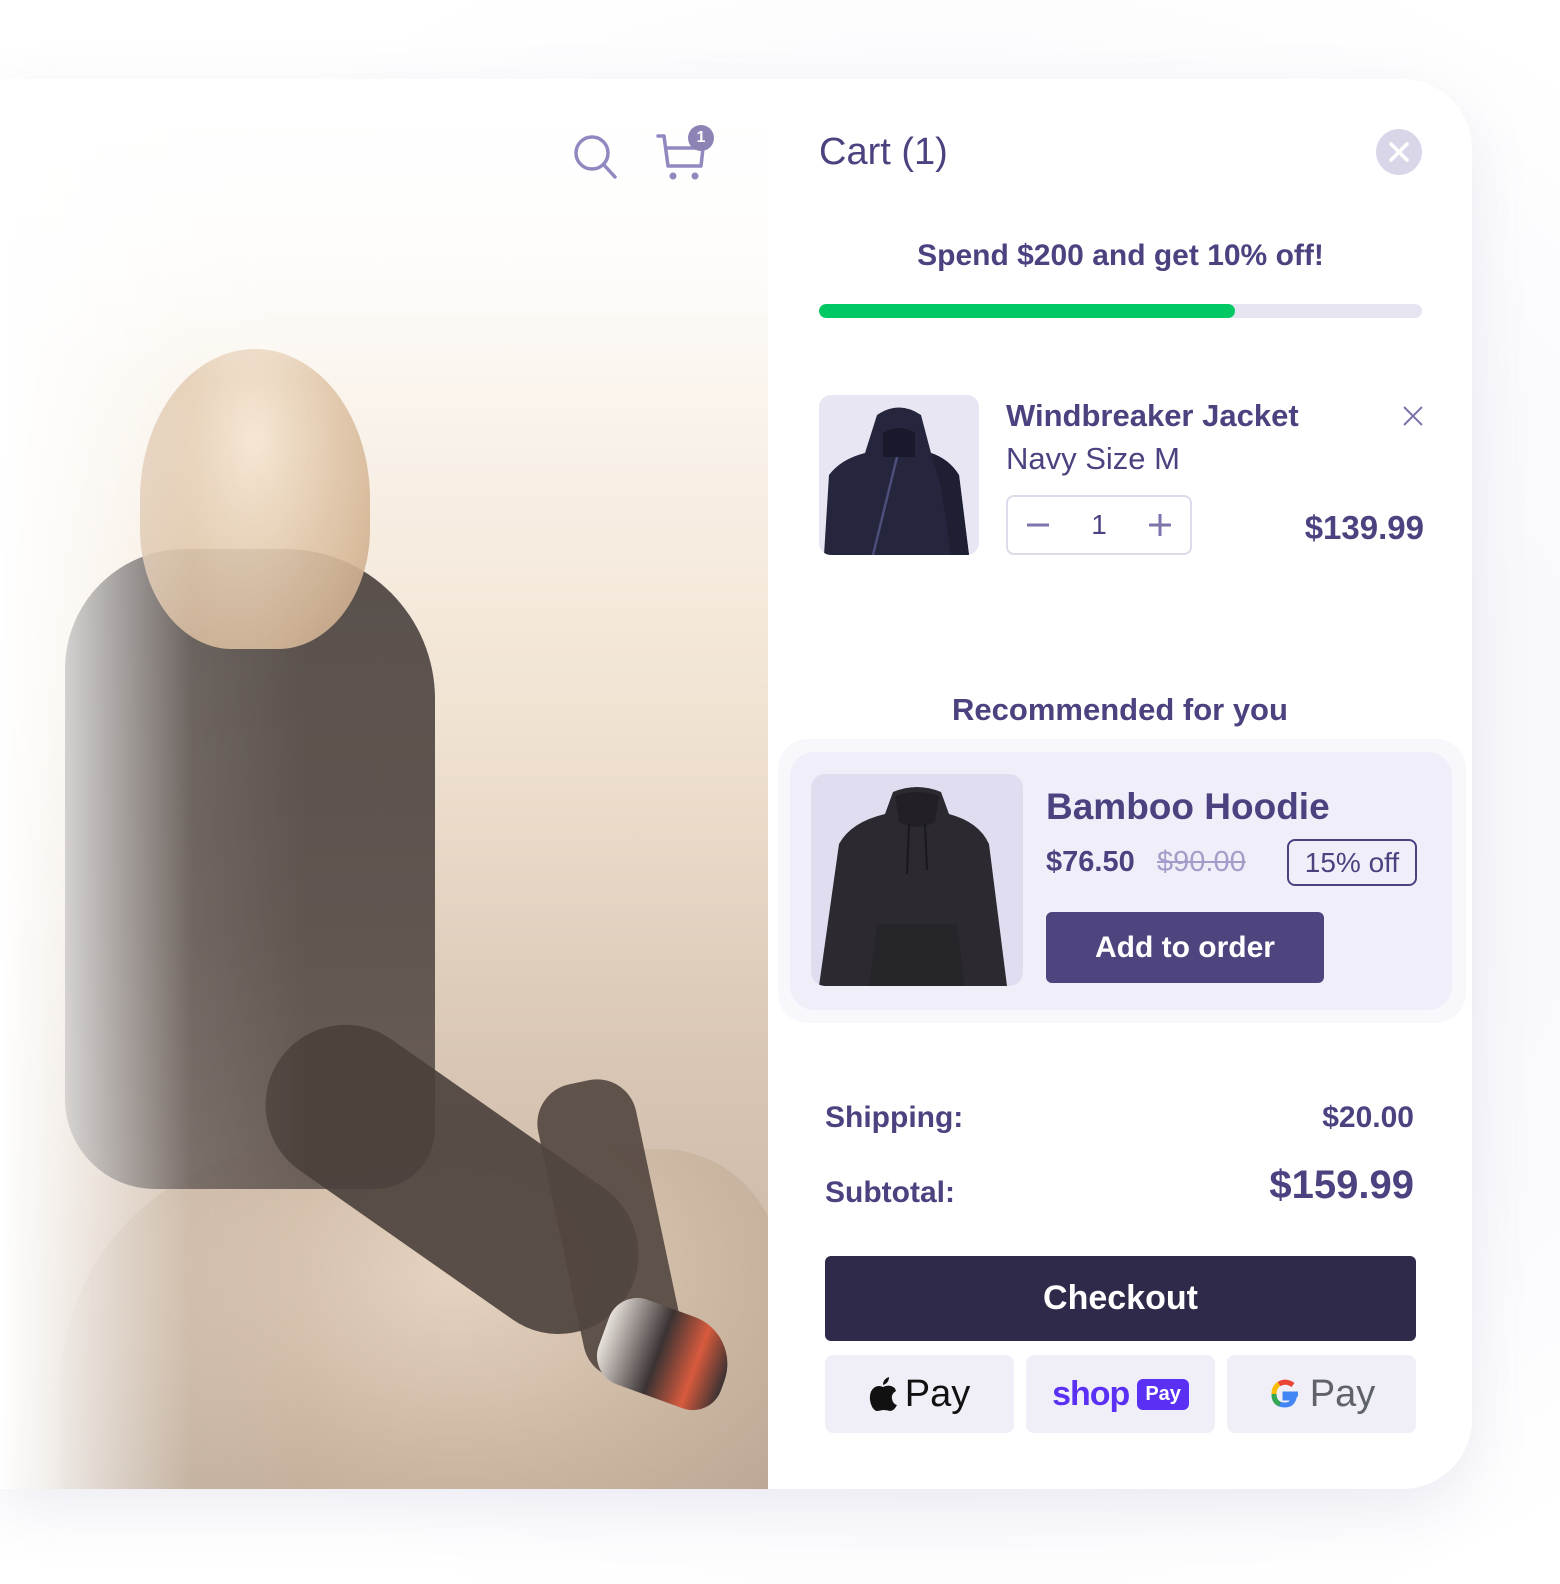 The height and width of the screenshot is (1584, 1560). I want to click on hoodie-graphic, so click(913, 886).